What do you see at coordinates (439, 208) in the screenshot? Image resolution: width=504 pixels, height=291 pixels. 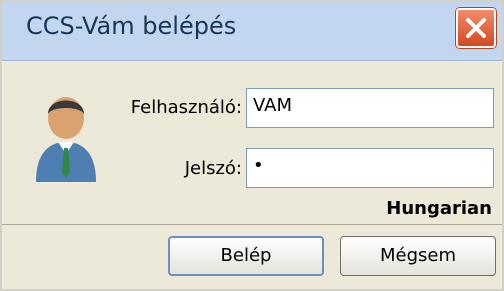 I see `language-indicator: Hungarian` at bounding box center [439, 208].